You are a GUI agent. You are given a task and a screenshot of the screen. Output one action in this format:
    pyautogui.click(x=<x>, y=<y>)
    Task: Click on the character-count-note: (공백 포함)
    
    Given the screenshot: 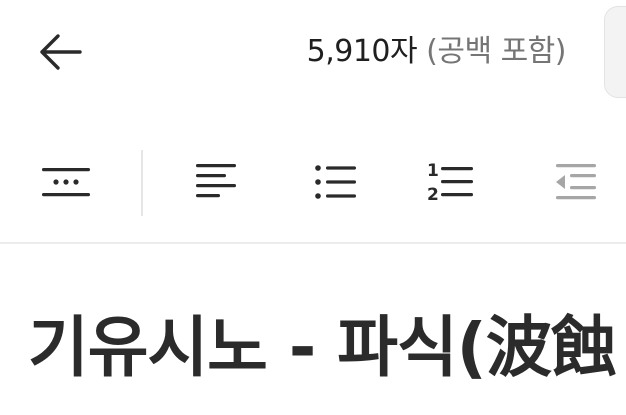 What is the action you would take?
    pyautogui.click(x=496, y=51)
    